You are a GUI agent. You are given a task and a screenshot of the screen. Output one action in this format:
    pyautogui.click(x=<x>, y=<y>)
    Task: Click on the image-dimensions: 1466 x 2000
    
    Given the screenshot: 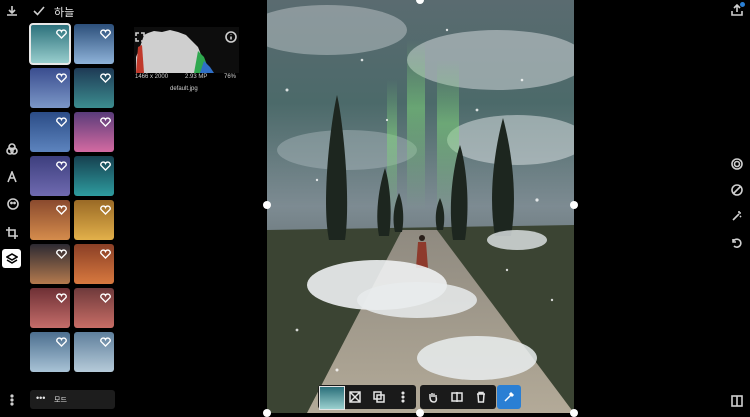 What is the action you would take?
    pyautogui.click(x=152, y=77)
    